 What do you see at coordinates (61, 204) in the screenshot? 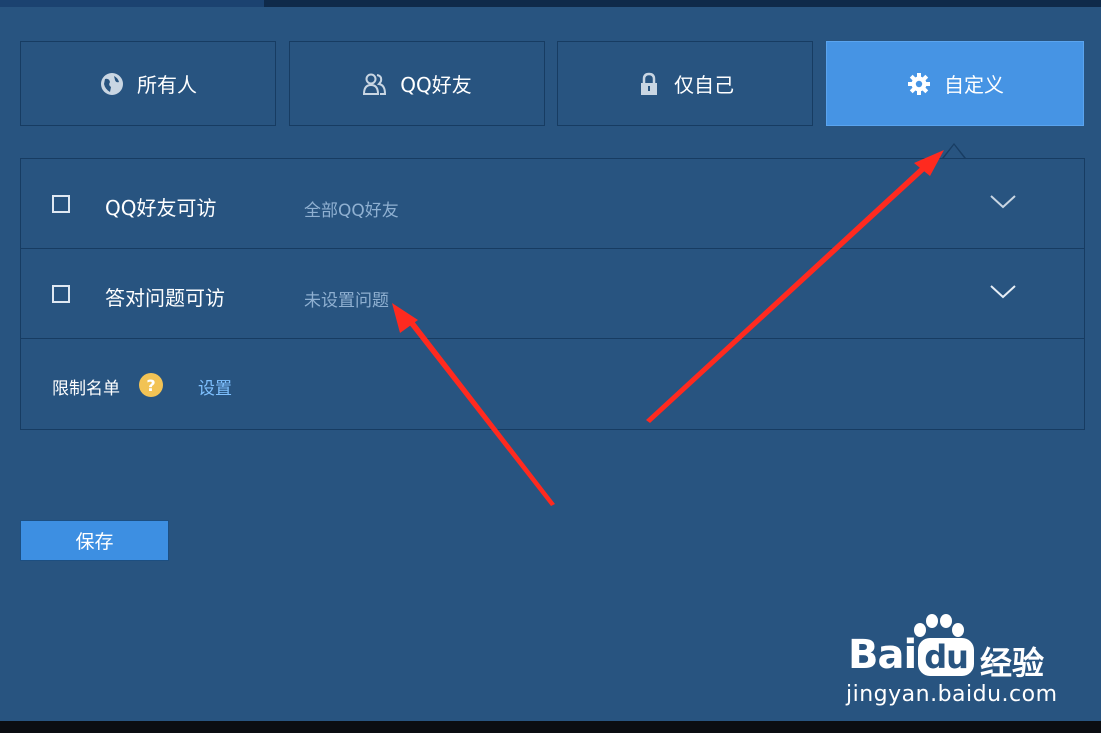
I see `qq-friends-checkbox` at bounding box center [61, 204].